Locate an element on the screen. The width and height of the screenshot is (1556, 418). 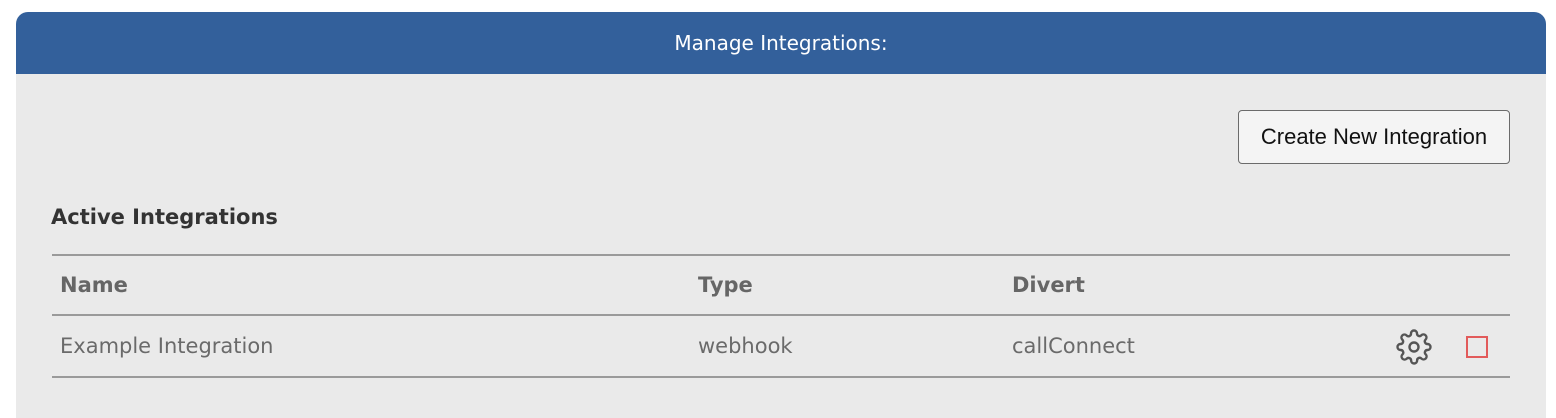
active-integrations-heading: Active Integrations is located at coordinates (164, 217).